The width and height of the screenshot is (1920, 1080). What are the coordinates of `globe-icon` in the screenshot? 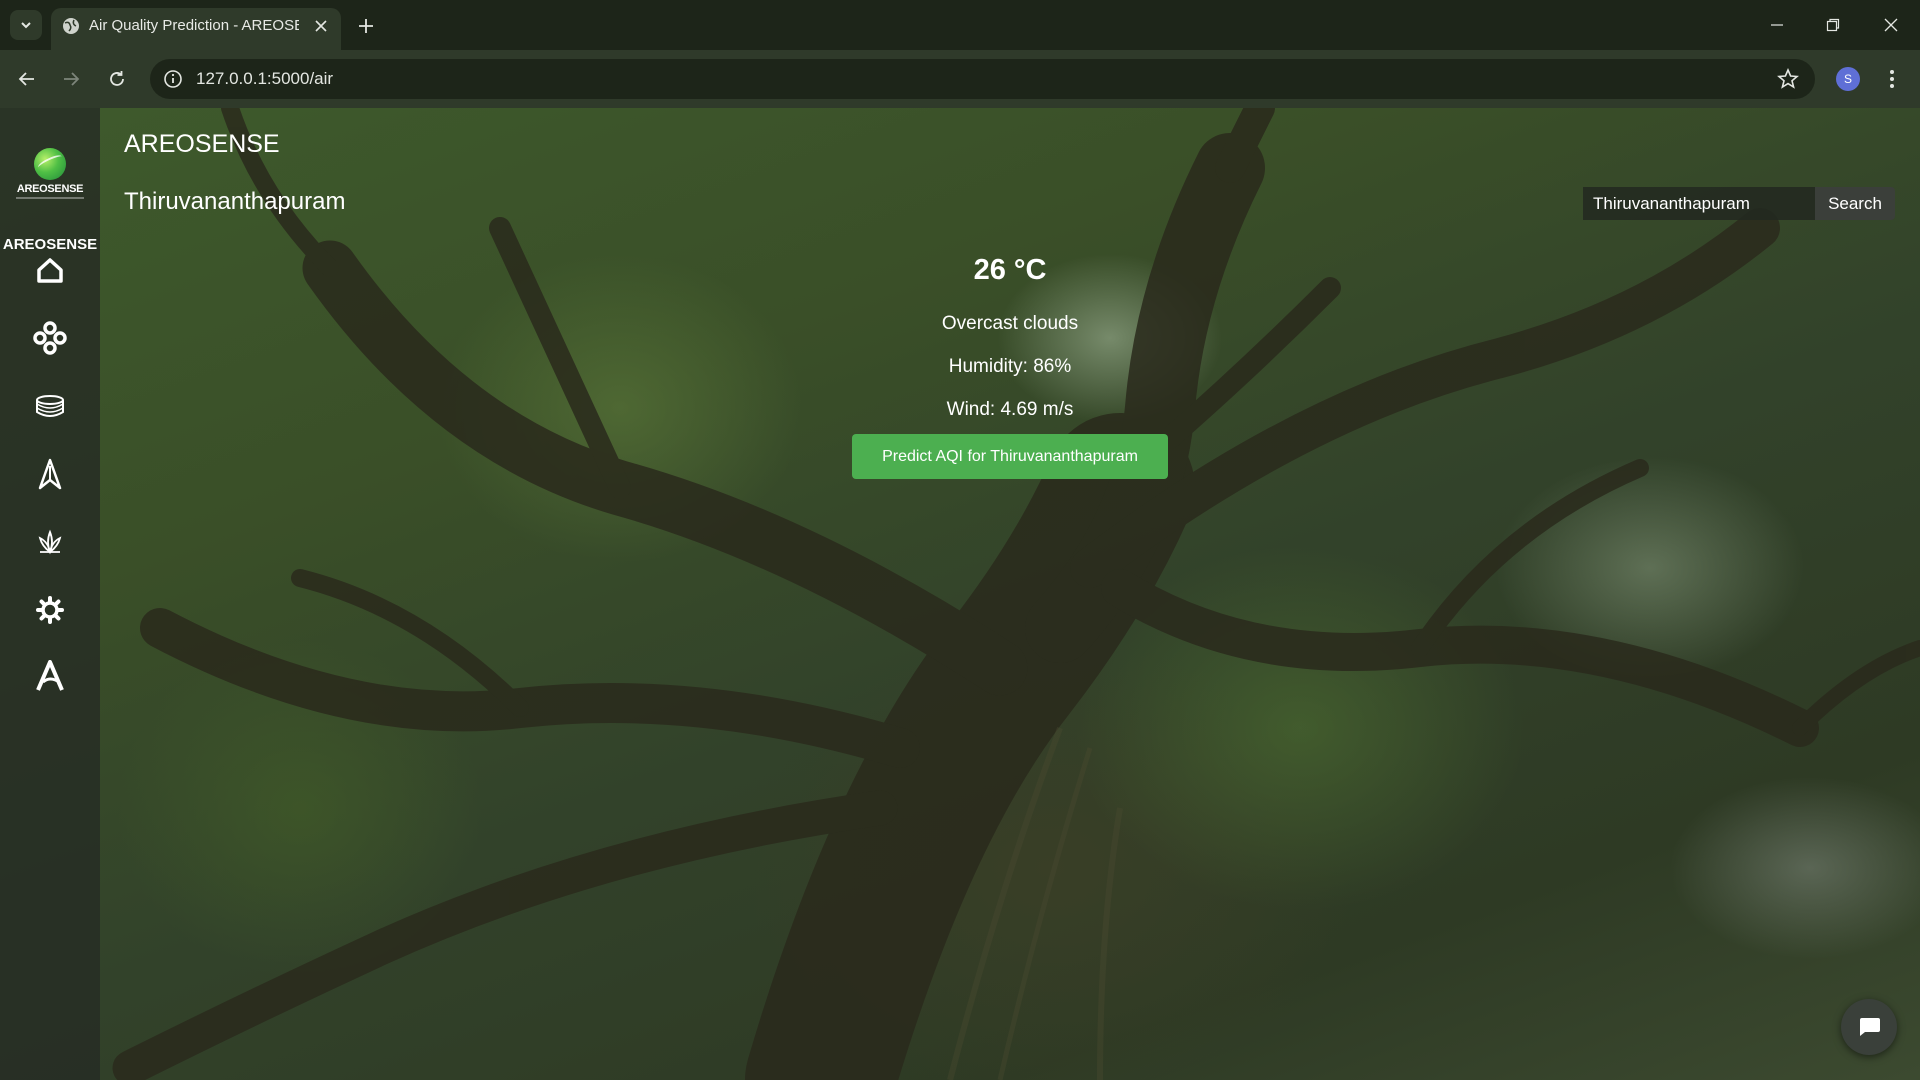 It's located at (71, 26).